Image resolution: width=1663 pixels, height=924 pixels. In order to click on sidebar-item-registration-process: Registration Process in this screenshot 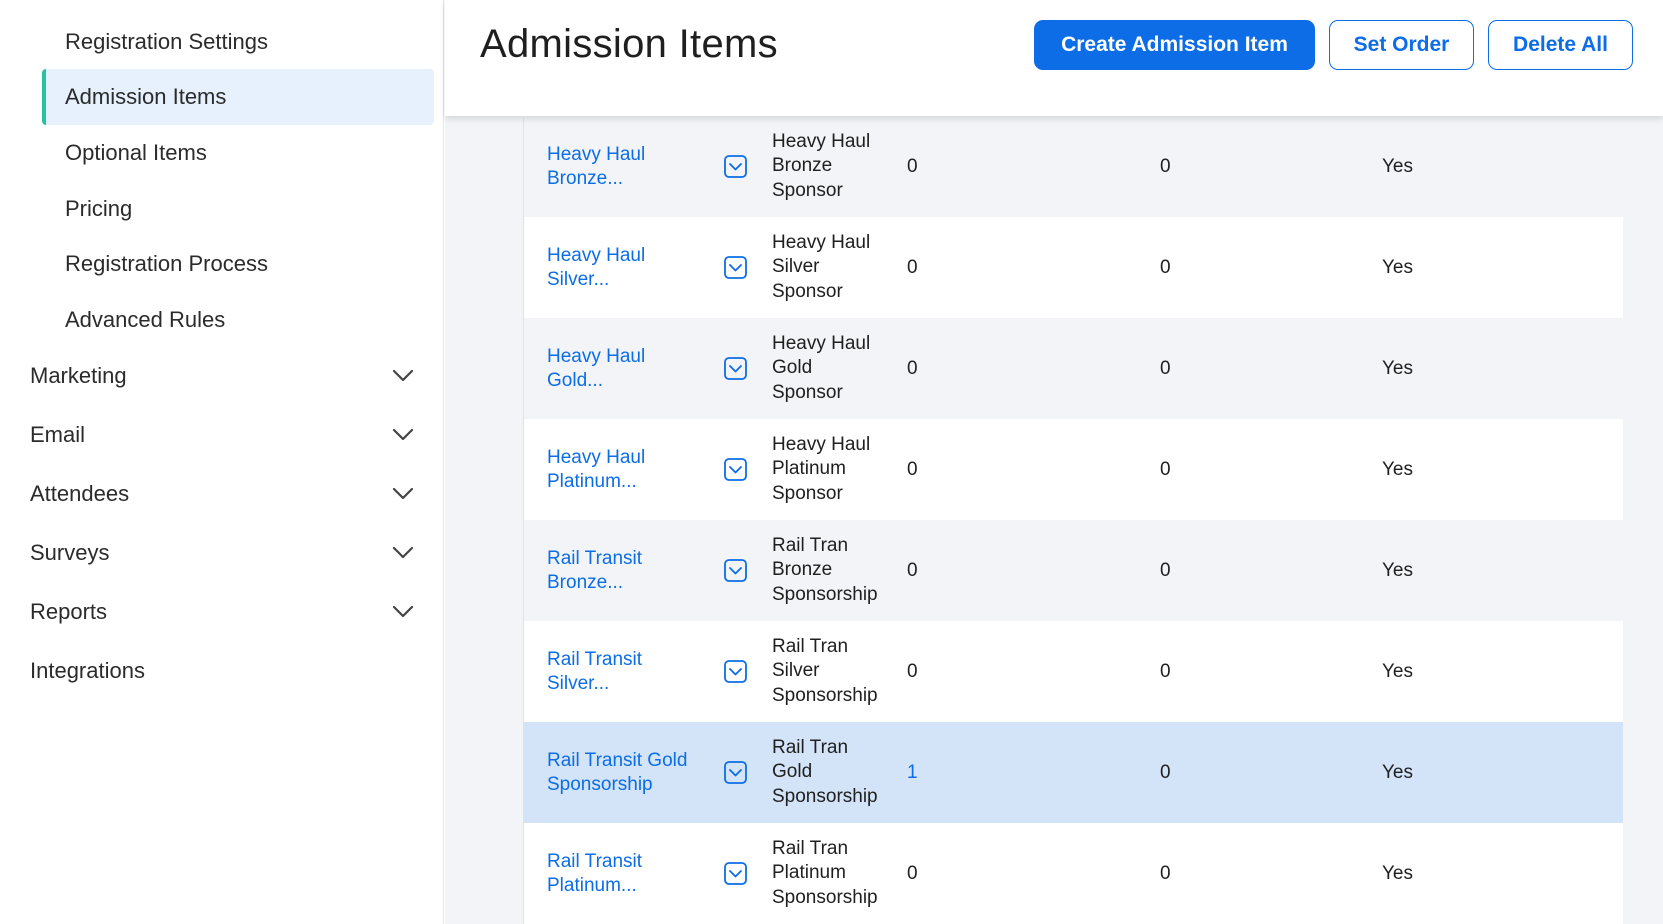, I will do `click(238, 264)`.